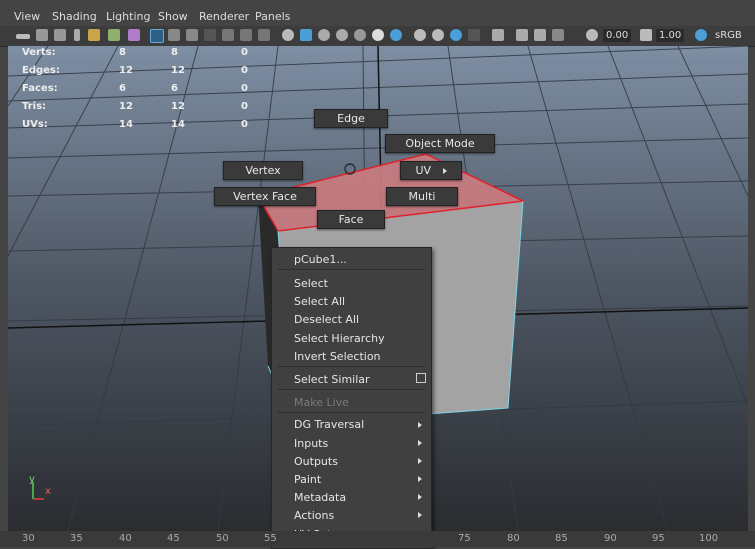  I want to click on wireframe-icon, so click(288, 35).